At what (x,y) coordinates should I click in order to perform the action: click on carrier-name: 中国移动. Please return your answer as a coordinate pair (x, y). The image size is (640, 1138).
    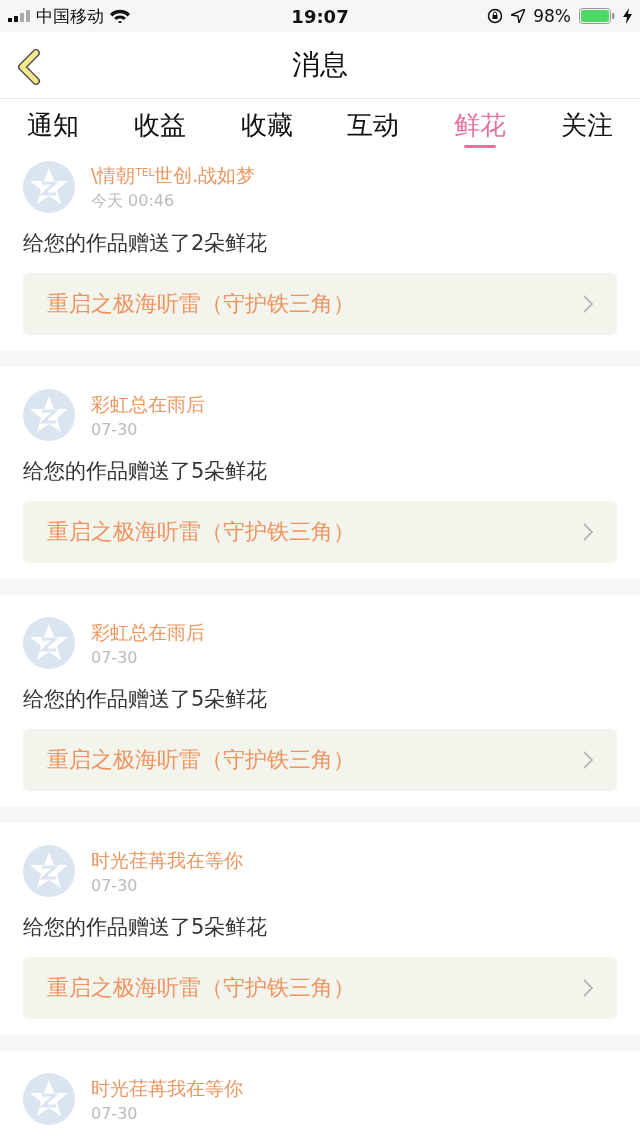
    Looking at the image, I should click on (70, 16).